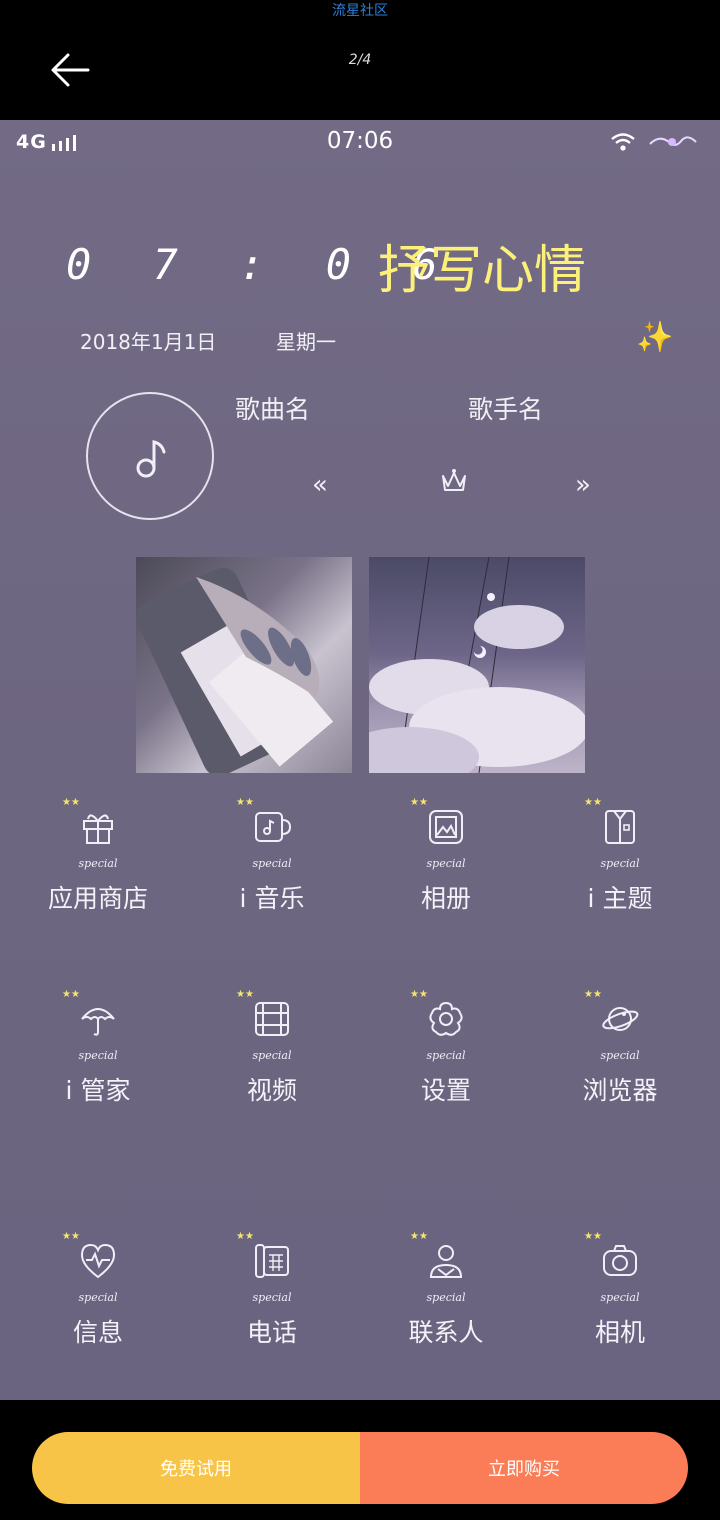 Image resolution: width=720 pixels, height=1520 pixels. What do you see at coordinates (620, 827) in the screenshot?
I see `shirt-icon` at bounding box center [620, 827].